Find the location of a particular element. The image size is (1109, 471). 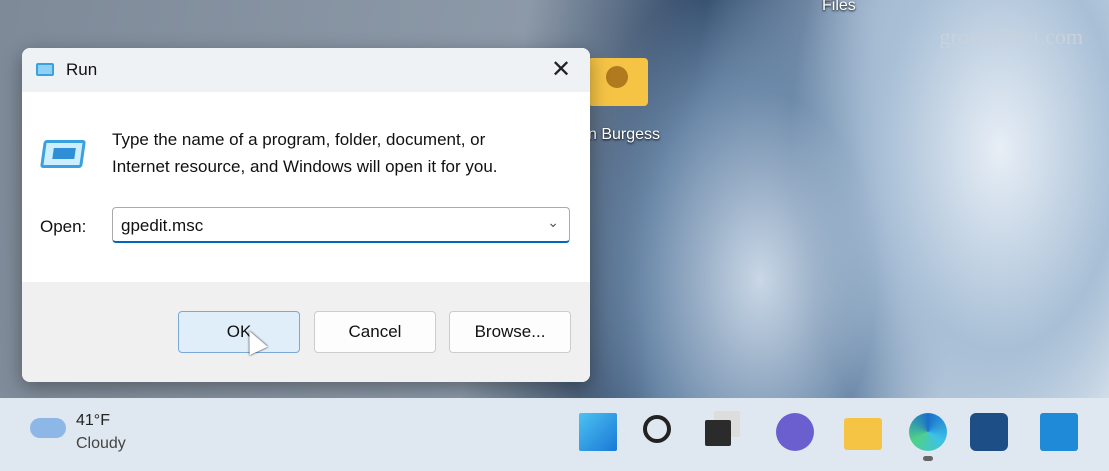

edge-icon is located at coordinates (928, 432).